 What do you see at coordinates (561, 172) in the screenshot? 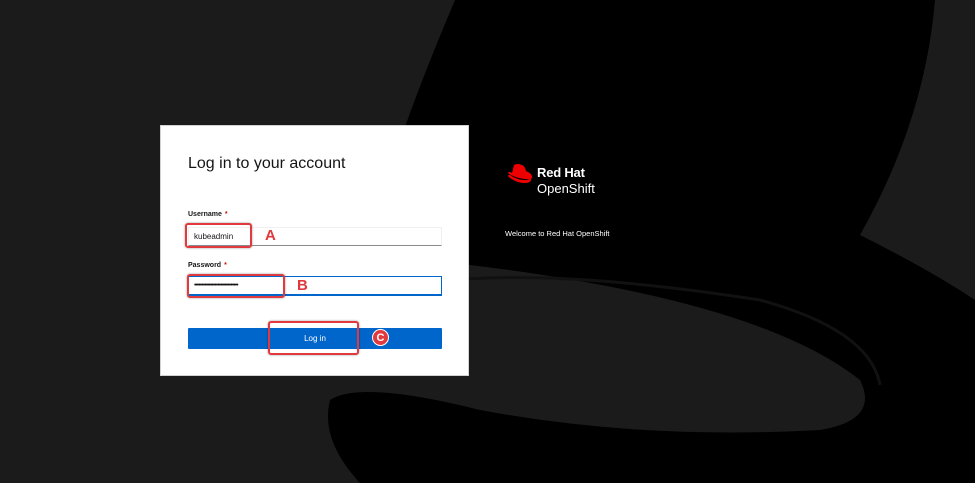
I see `brand-name: Red Hat` at bounding box center [561, 172].